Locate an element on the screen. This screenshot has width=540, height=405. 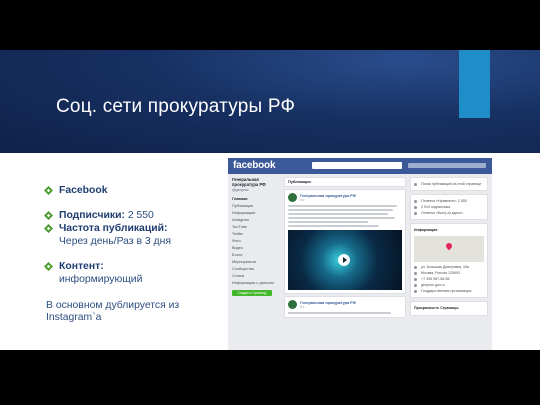
info-header: Информация is located at coordinates (426, 230).